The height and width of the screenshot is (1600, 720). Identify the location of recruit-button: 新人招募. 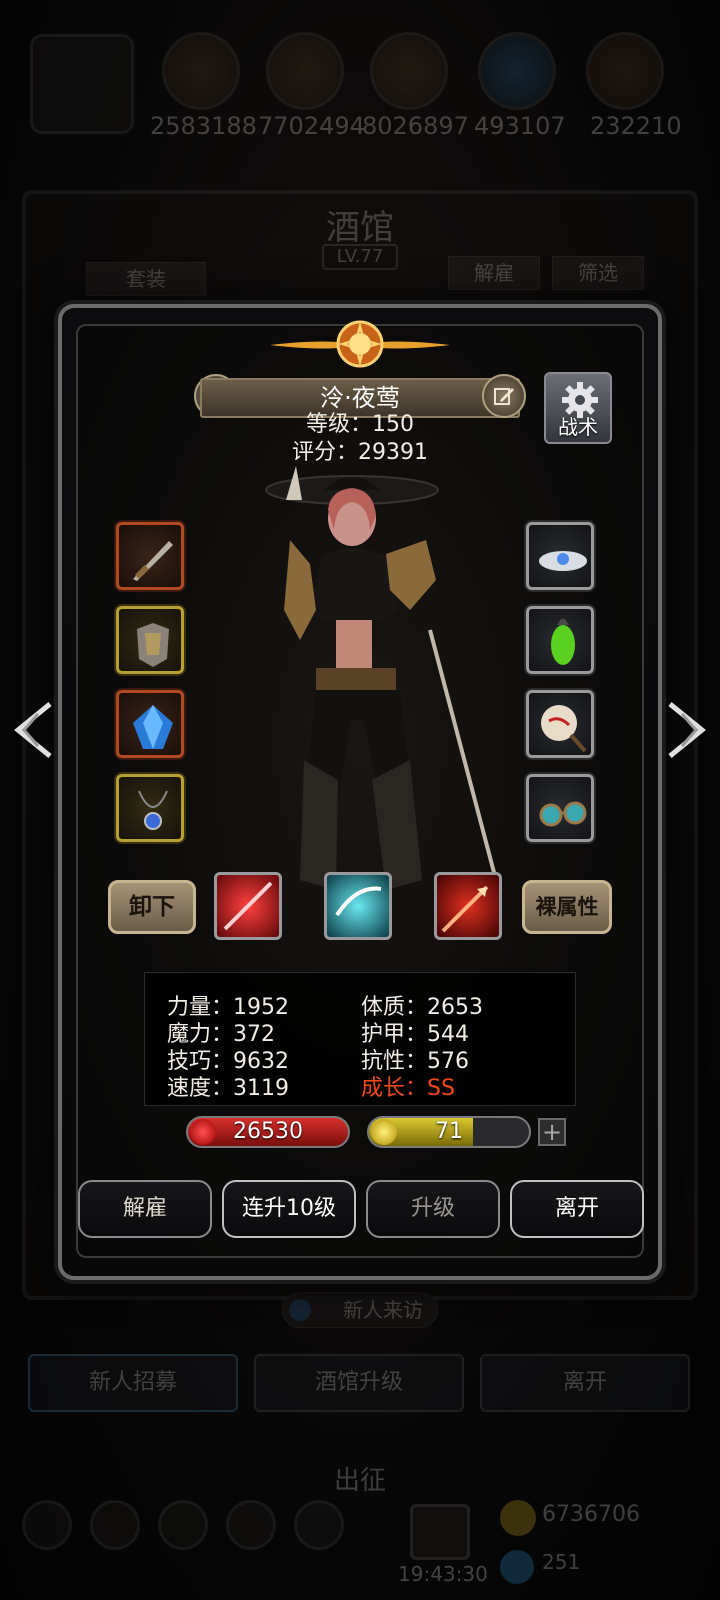
(133, 1383).